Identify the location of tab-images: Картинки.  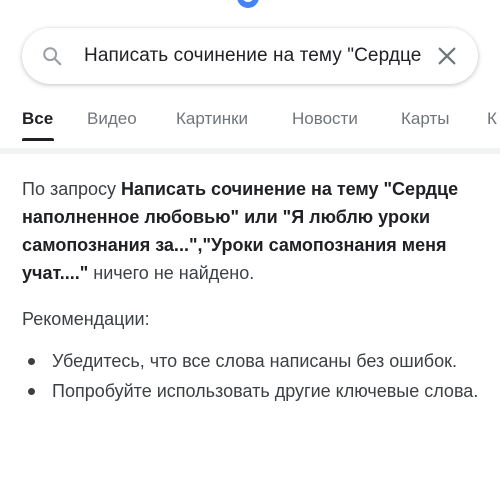
(212, 119).